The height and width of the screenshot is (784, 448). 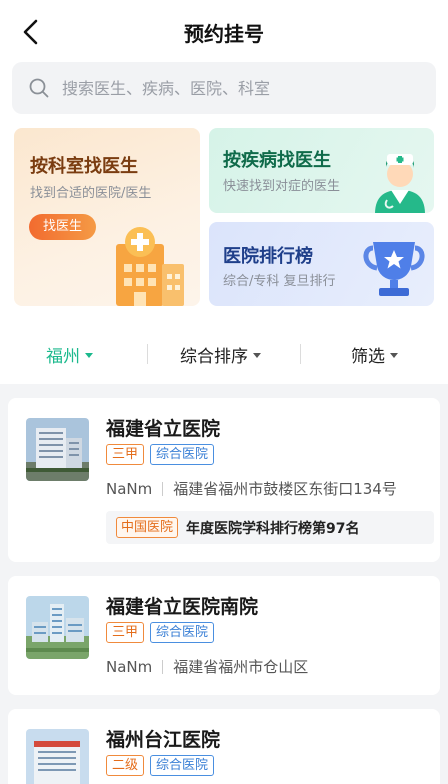 What do you see at coordinates (394, 269) in the screenshot?
I see `trophy-icon` at bounding box center [394, 269].